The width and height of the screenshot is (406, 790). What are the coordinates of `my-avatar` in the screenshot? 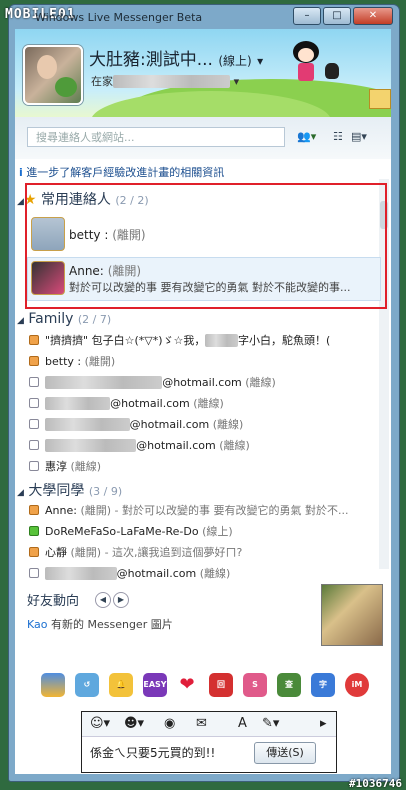 It's located at (53, 75).